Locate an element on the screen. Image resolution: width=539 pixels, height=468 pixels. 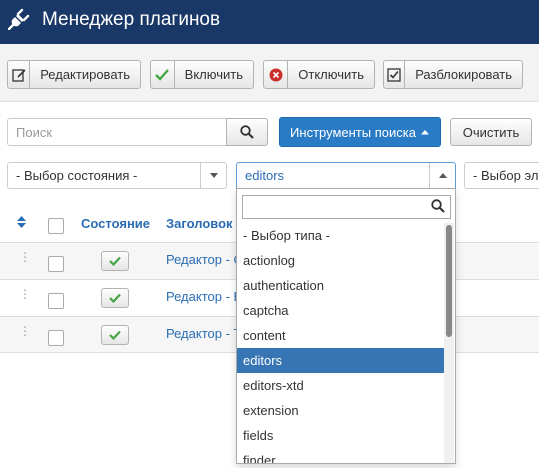
dropdown-option: extension is located at coordinates (340, 410).